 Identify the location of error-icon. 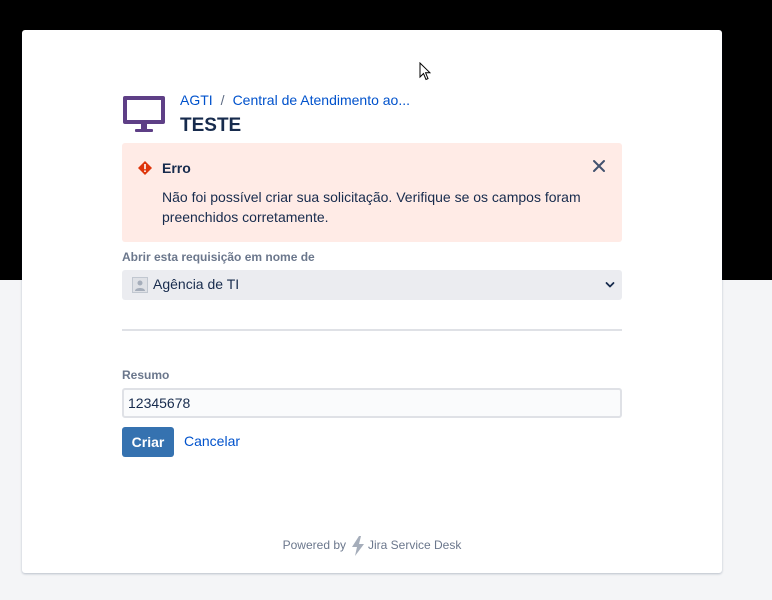
(145, 168).